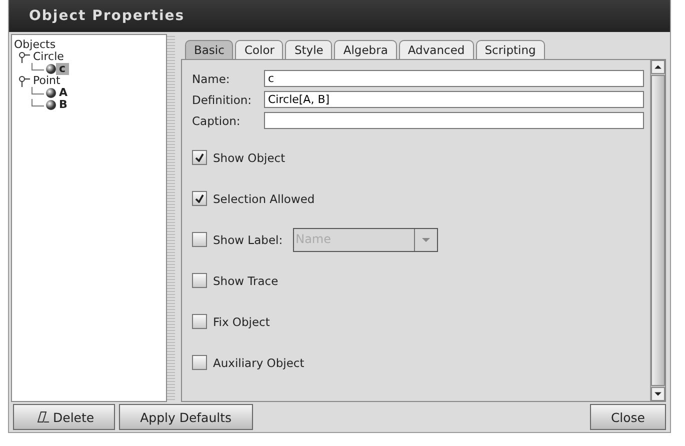 Image resolution: width=685 pixels, height=446 pixels. What do you see at coordinates (211, 79) in the screenshot?
I see `field-label: Name:` at bounding box center [211, 79].